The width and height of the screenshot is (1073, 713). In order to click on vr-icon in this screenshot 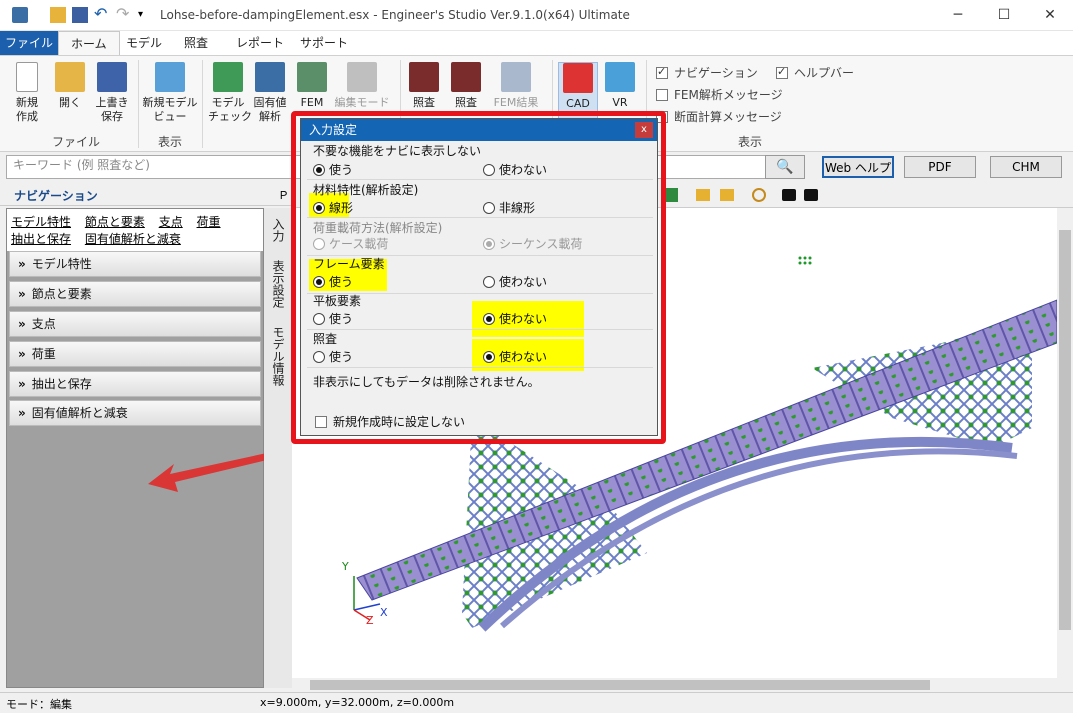, I will do `click(620, 77)`.